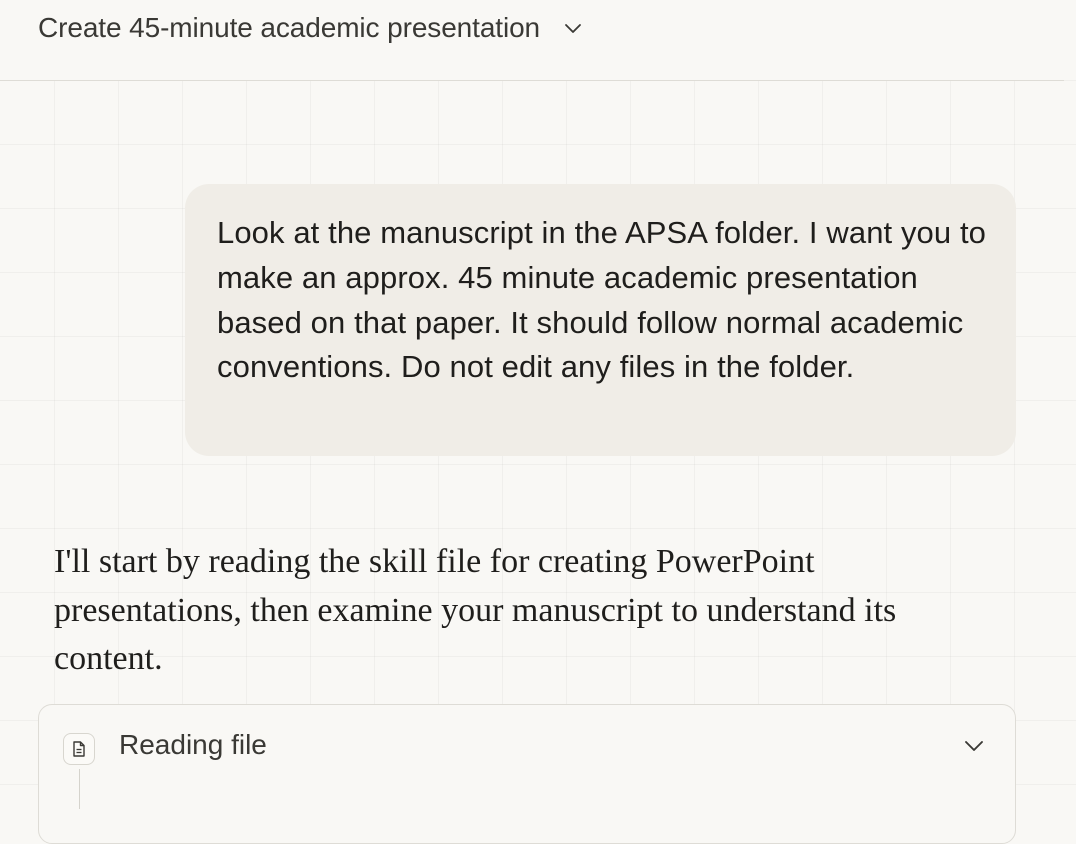  What do you see at coordinates (79, 749) in the screenshot?
I see `file-text-icon` at bounding box center [79, 749].